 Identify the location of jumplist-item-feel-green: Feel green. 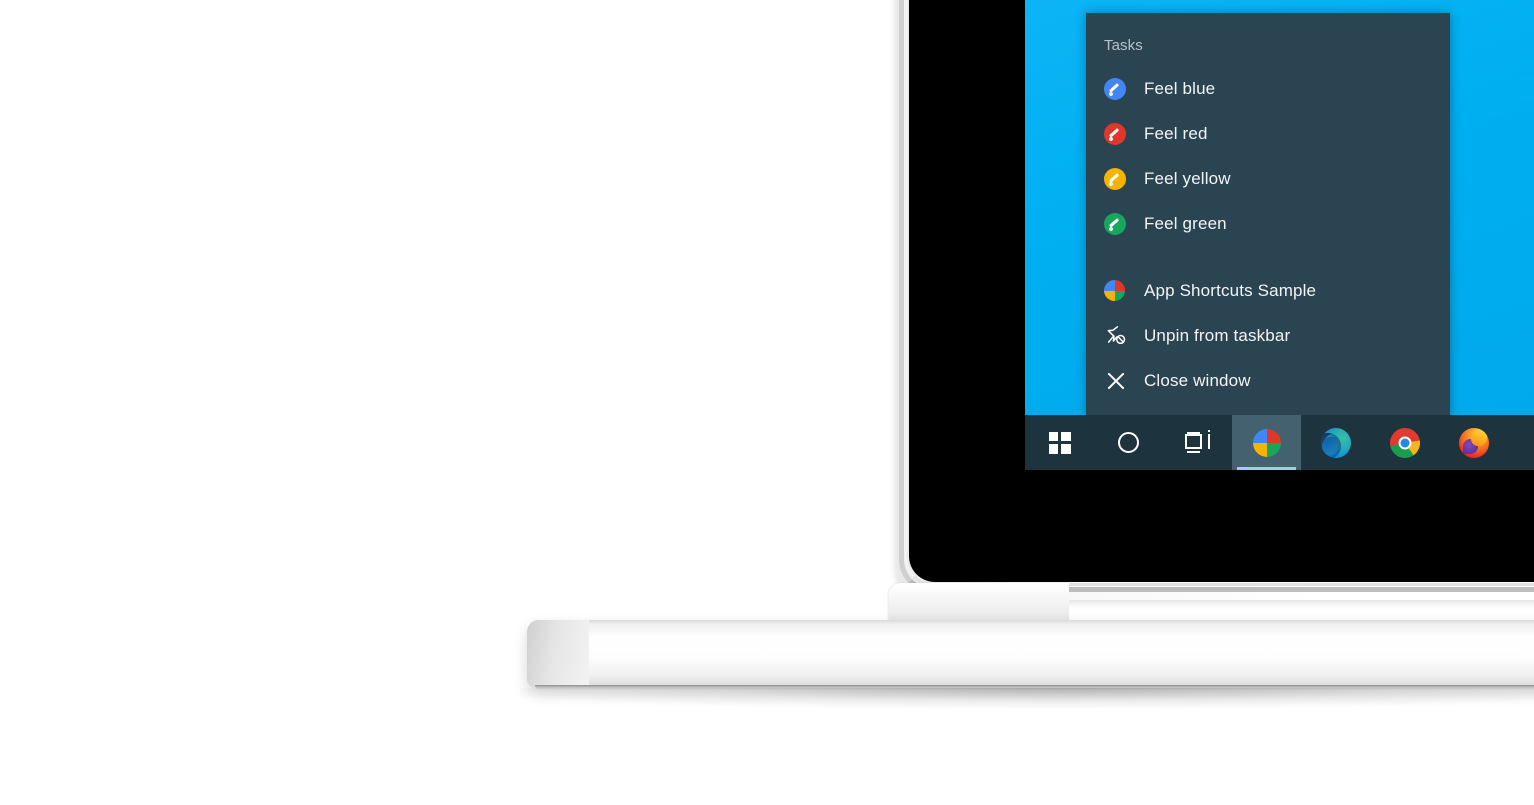
(1268, 223).